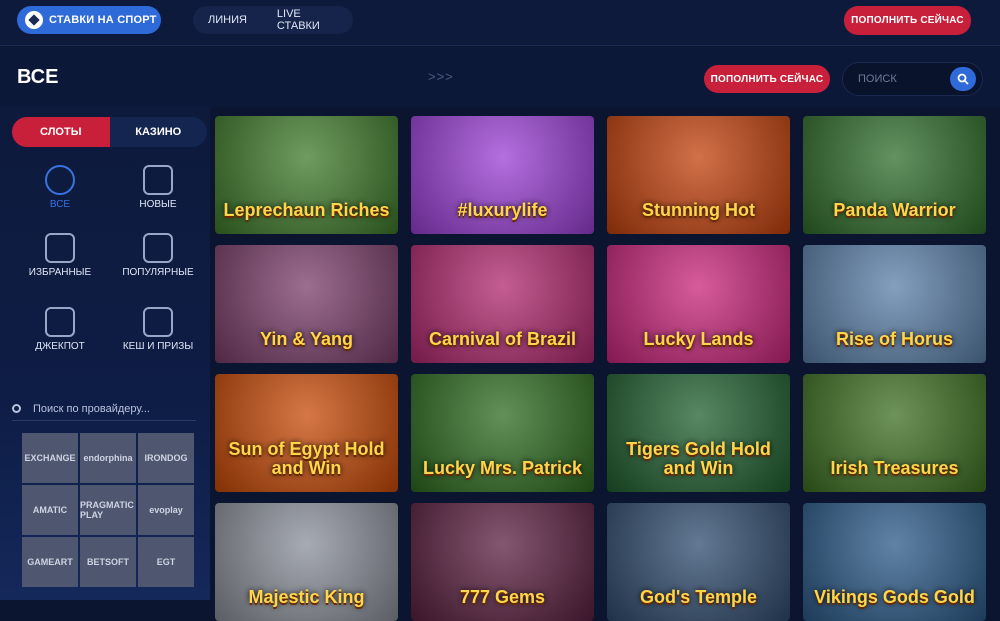  I want to click on top-nav: ЛИНИЯ LIVE СТАВКИ, so click(273, 20).